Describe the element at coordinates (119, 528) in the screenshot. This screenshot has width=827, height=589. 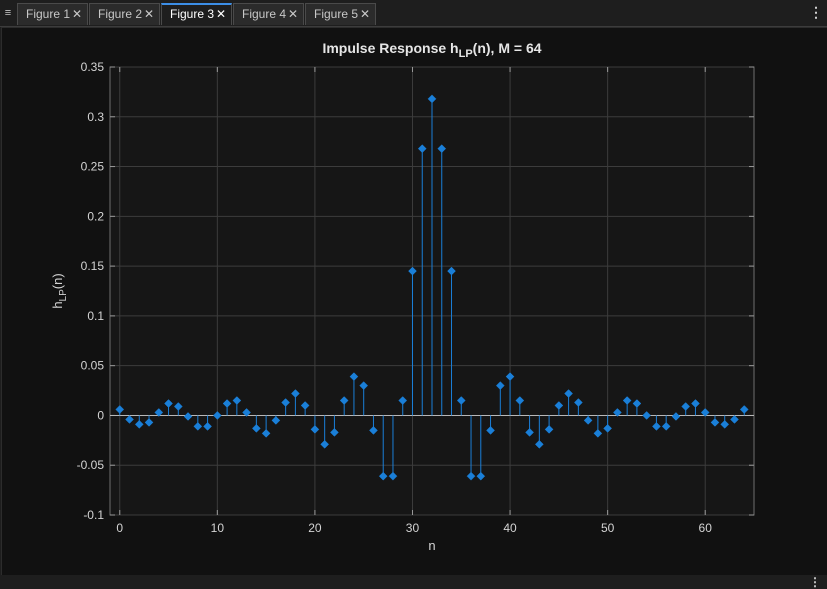
I see `x-tick-label: 0` at that location.